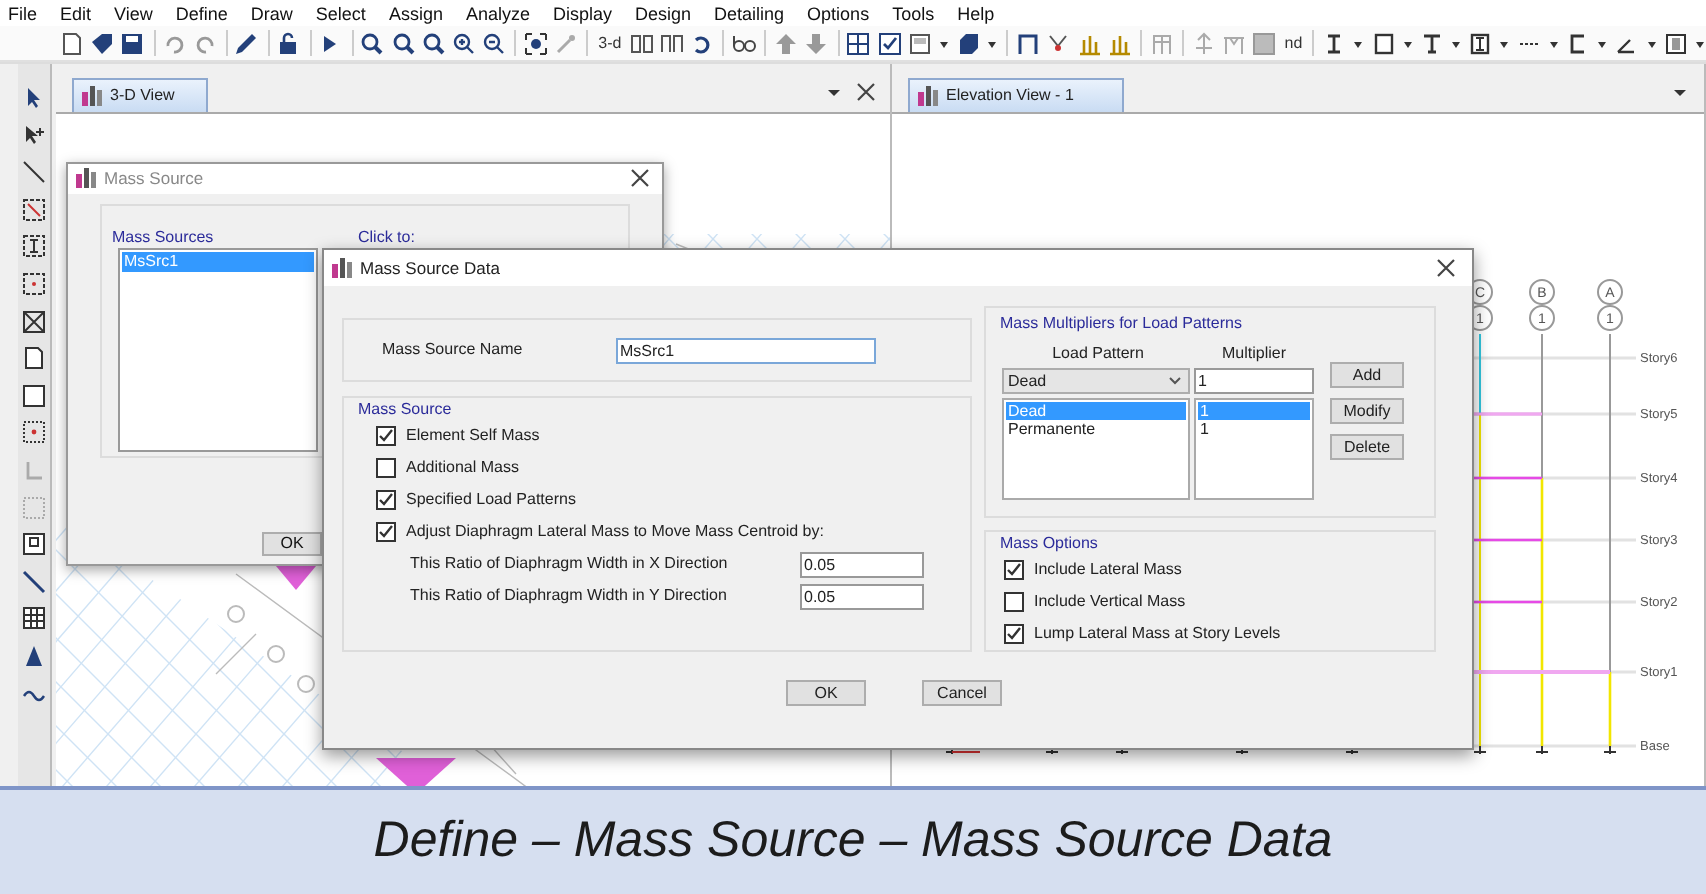 This screenshot has width=1706, height=894. Describe the element at coordinates (610, 43) in the screenshot. I see `toolbar-button: 3-d` at that location.